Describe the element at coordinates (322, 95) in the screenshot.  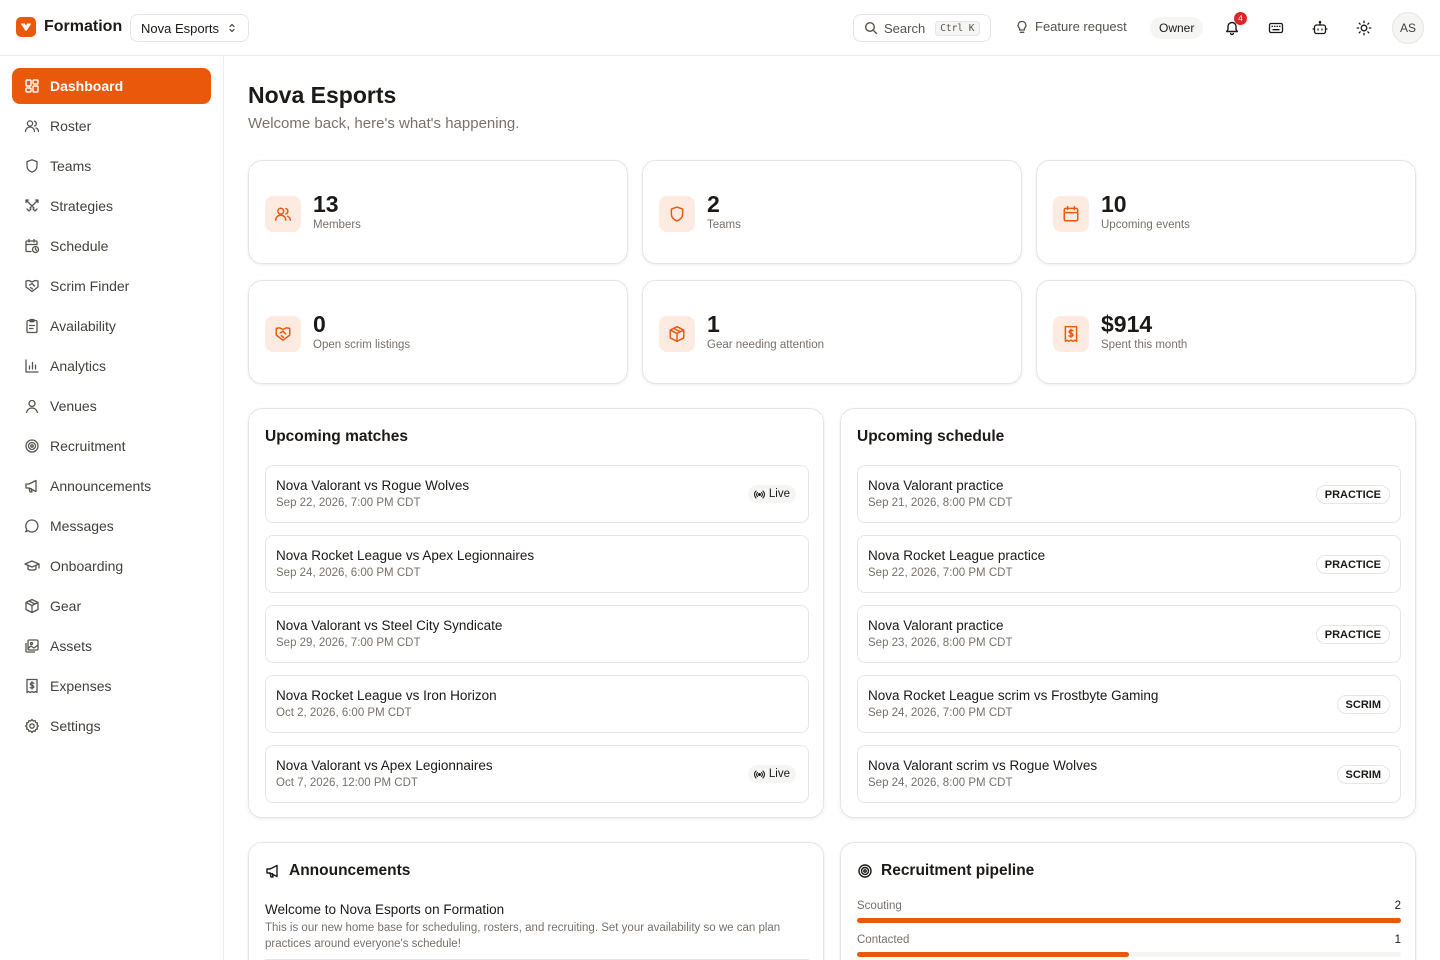
I see `page-title: Nova Esports` at that location.